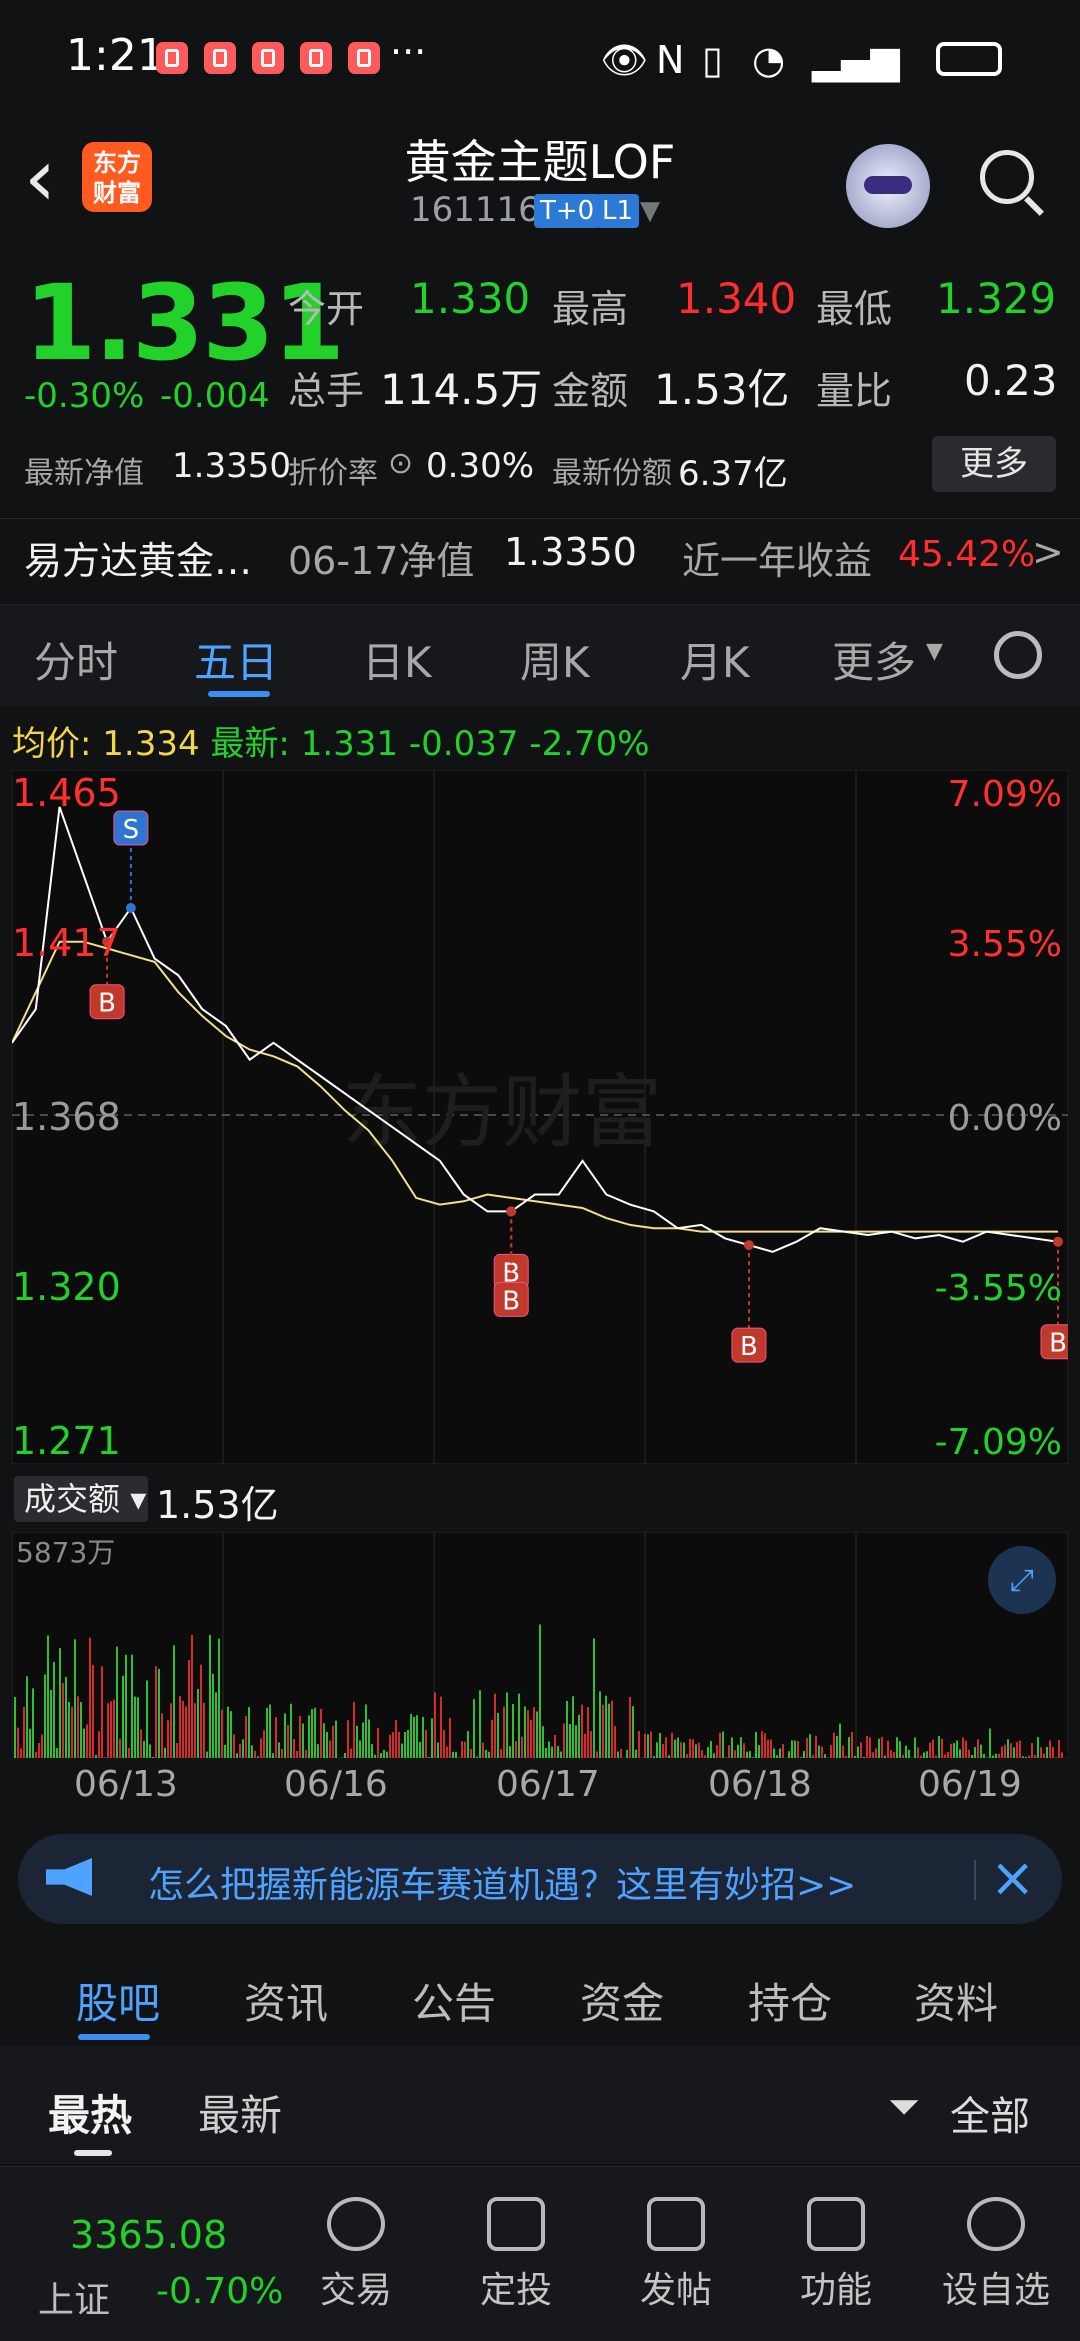 The height and width of the screenshot is (2341, 1080). I want to click on tab-announcements: 公告, so click(454, 2000).